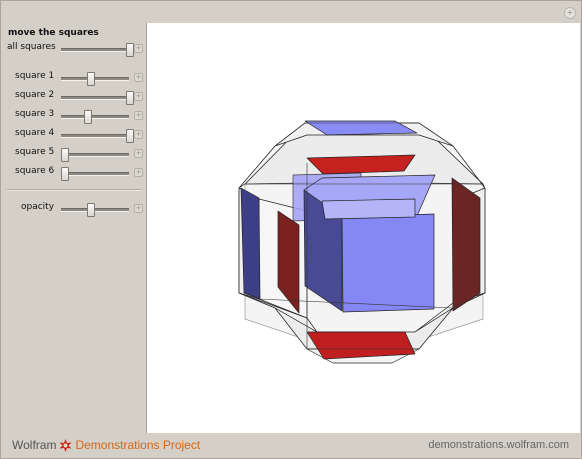 This screenshot has height=459, width=582. Describe the element at coordinates (35, 133) in the screenshot. I see `slider-label-square-4: square 4` at that location.